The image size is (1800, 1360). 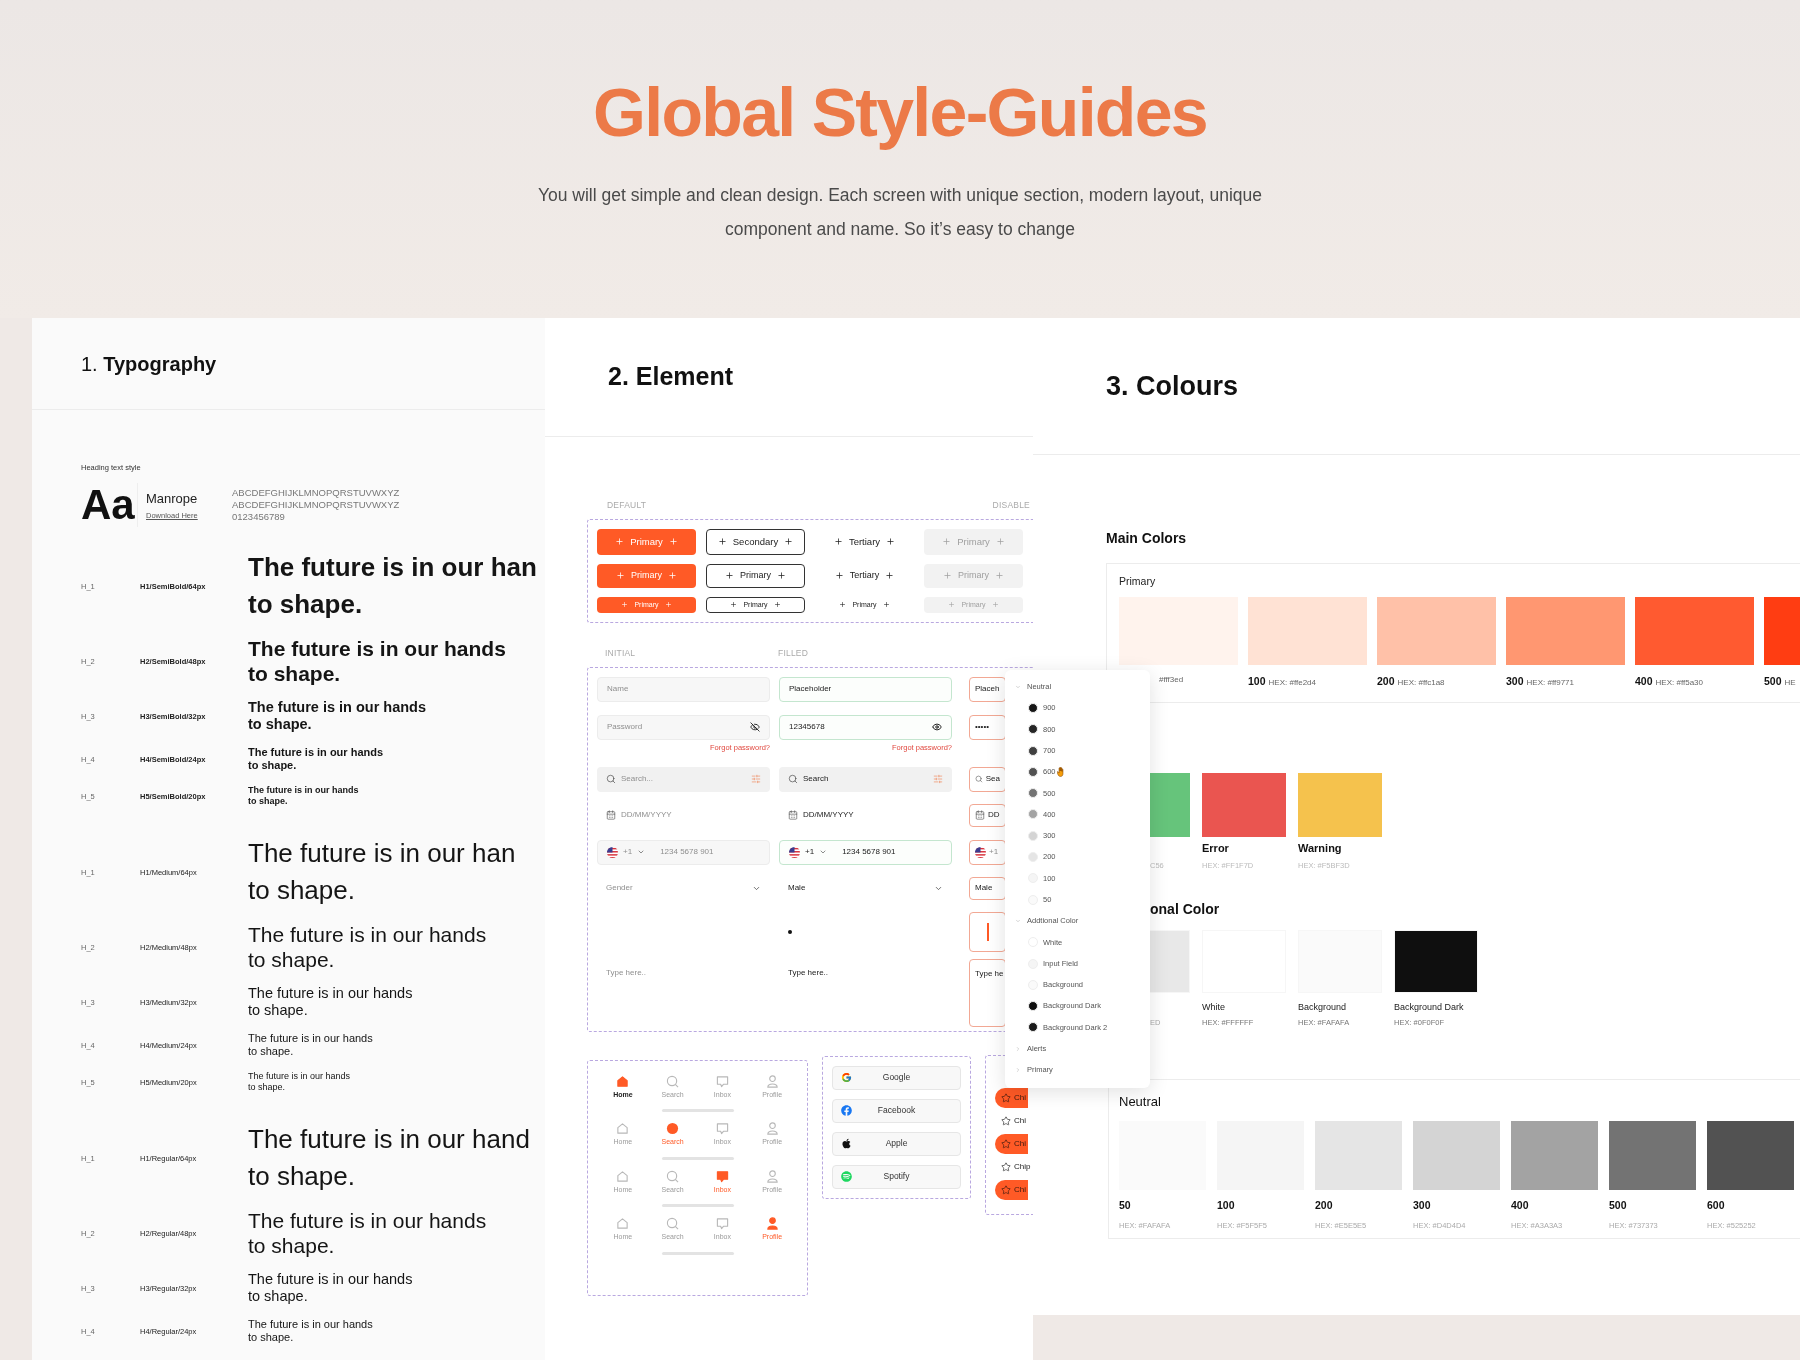 I want to click on hex-code: #fff3ed, so click(x=1171, y=679).